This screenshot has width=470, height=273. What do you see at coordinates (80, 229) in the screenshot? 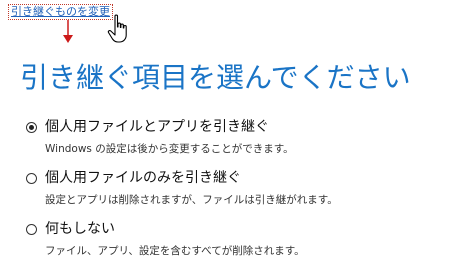
I see `option-label: 何もしない` at bounding box center [80, 229].